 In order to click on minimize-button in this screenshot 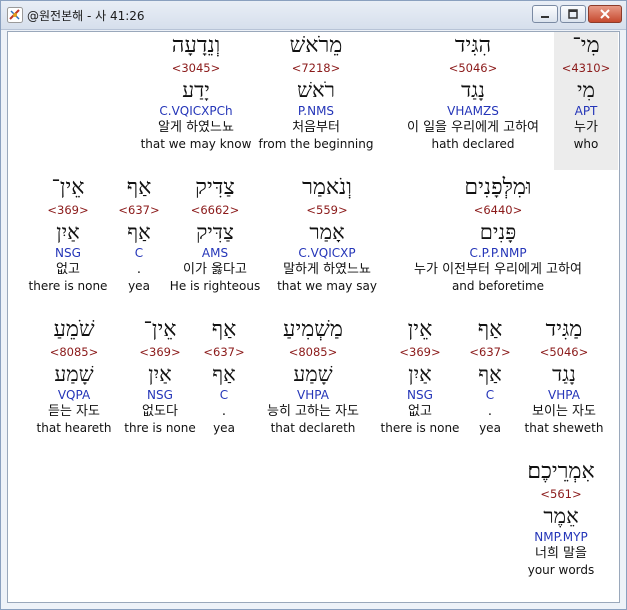, I will do `click(545, 14)`.